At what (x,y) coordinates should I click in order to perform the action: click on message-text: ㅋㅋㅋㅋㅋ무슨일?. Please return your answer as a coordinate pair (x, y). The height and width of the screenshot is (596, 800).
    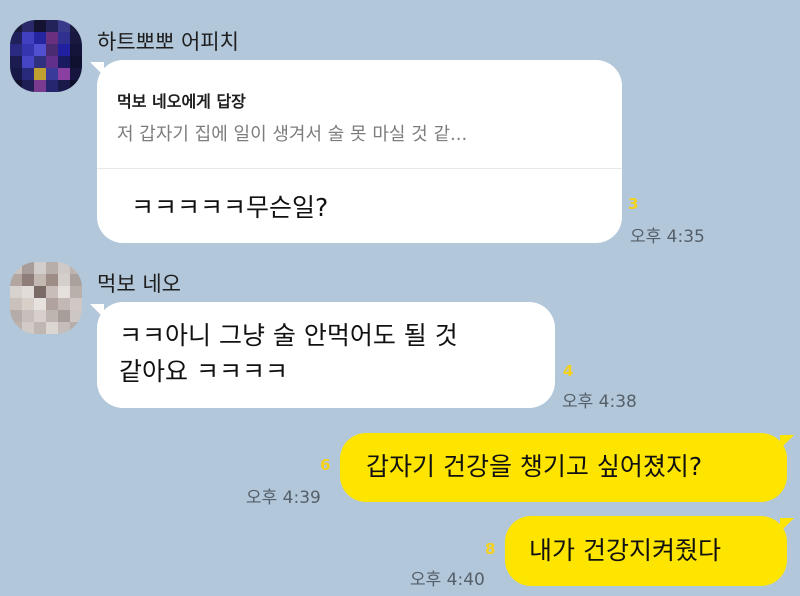
    Looking at the image, I should click on (230, 207).